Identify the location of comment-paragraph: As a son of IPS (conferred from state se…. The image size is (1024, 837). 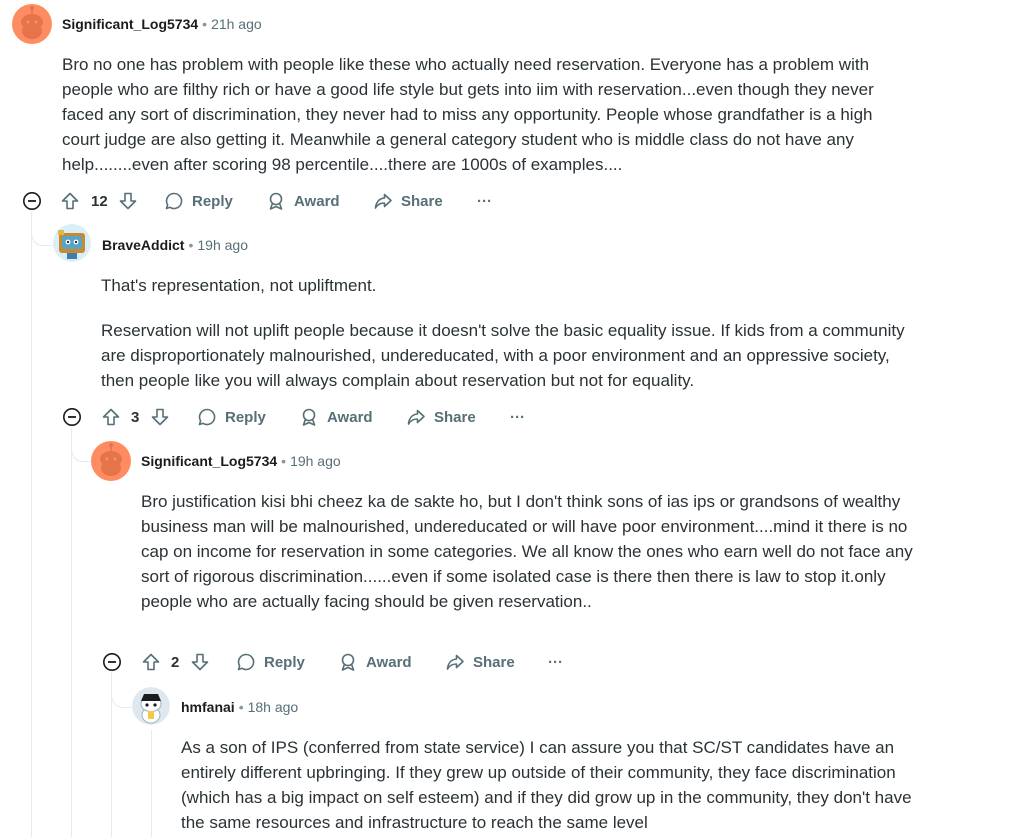
(546, 785).